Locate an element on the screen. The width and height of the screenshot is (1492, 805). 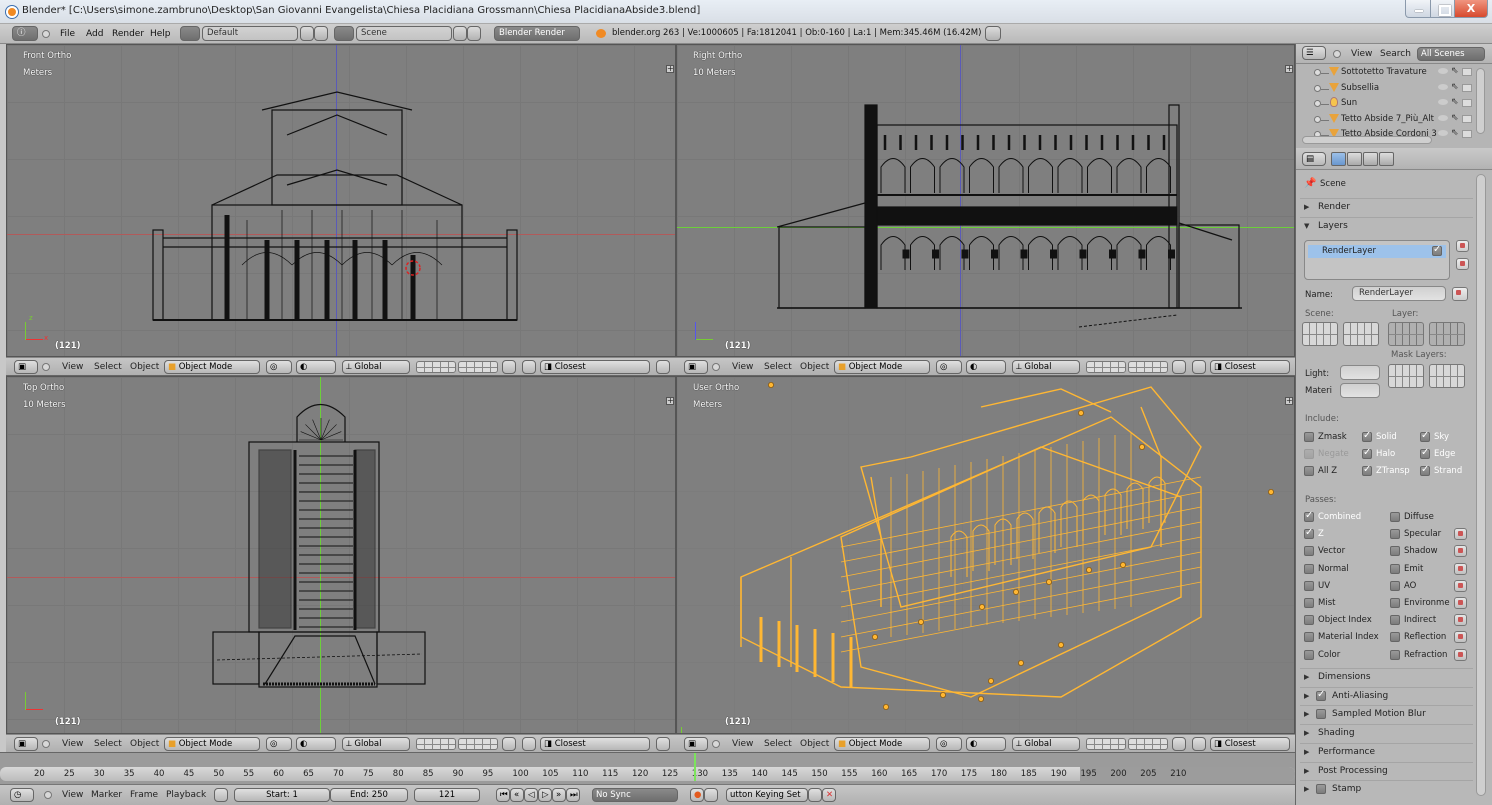
record-button: ● is located at coordinates (697, 795).